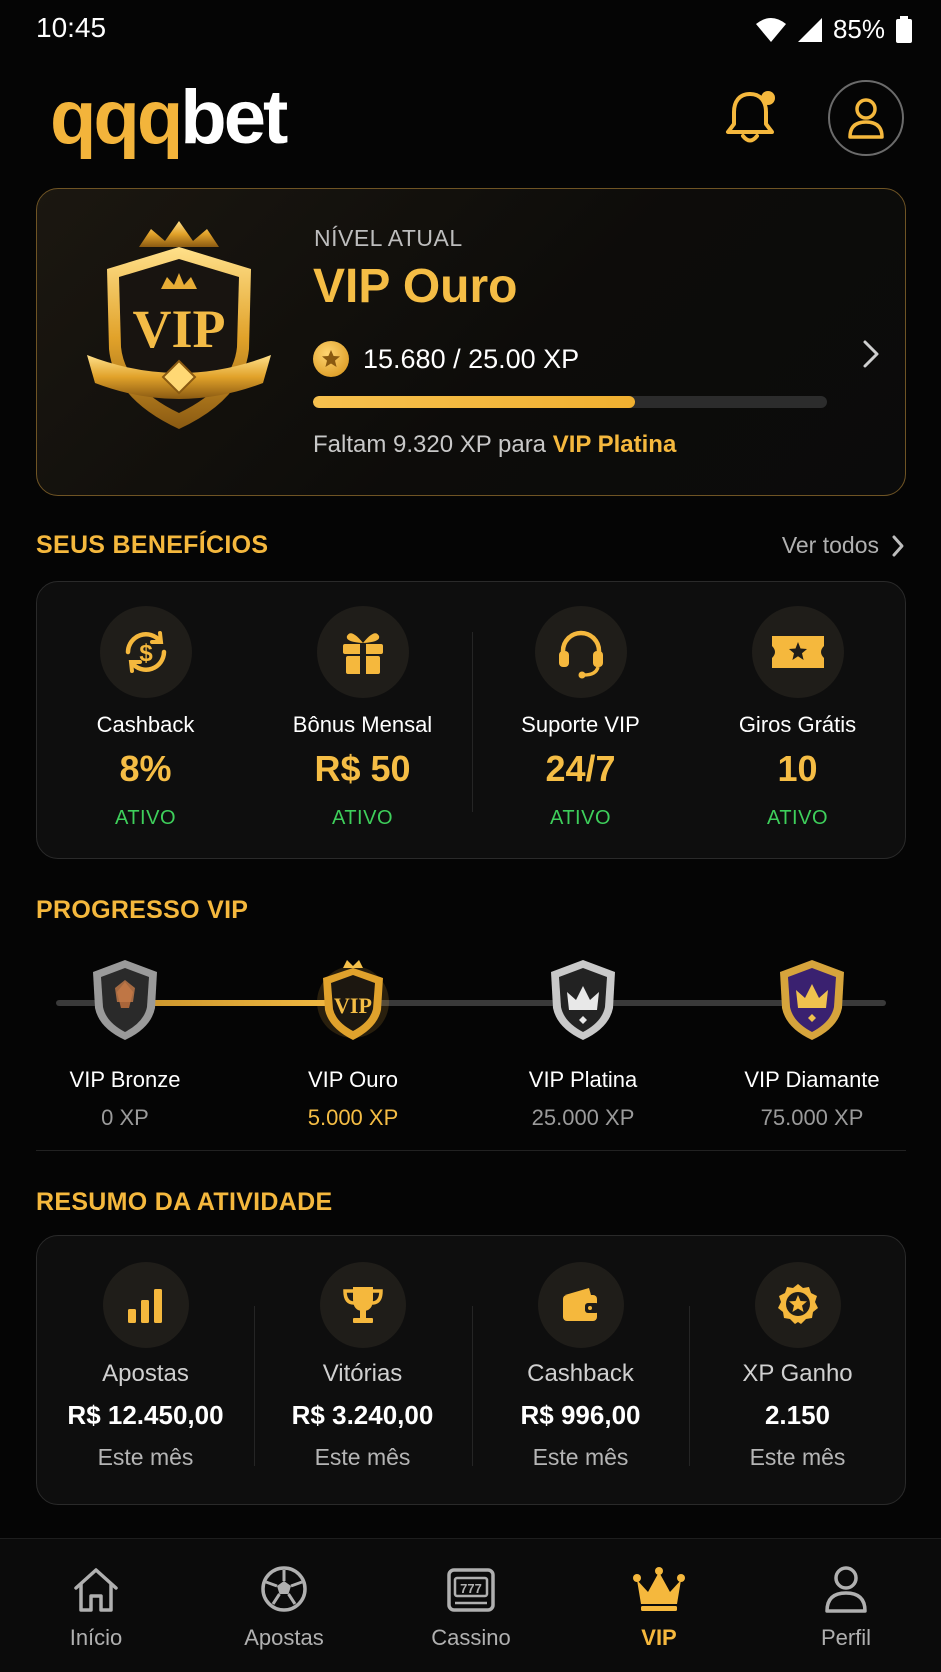  Describe the element at coordinates (284, 1637) in the screenshot. I see `nav-label: Apostas` at that location.